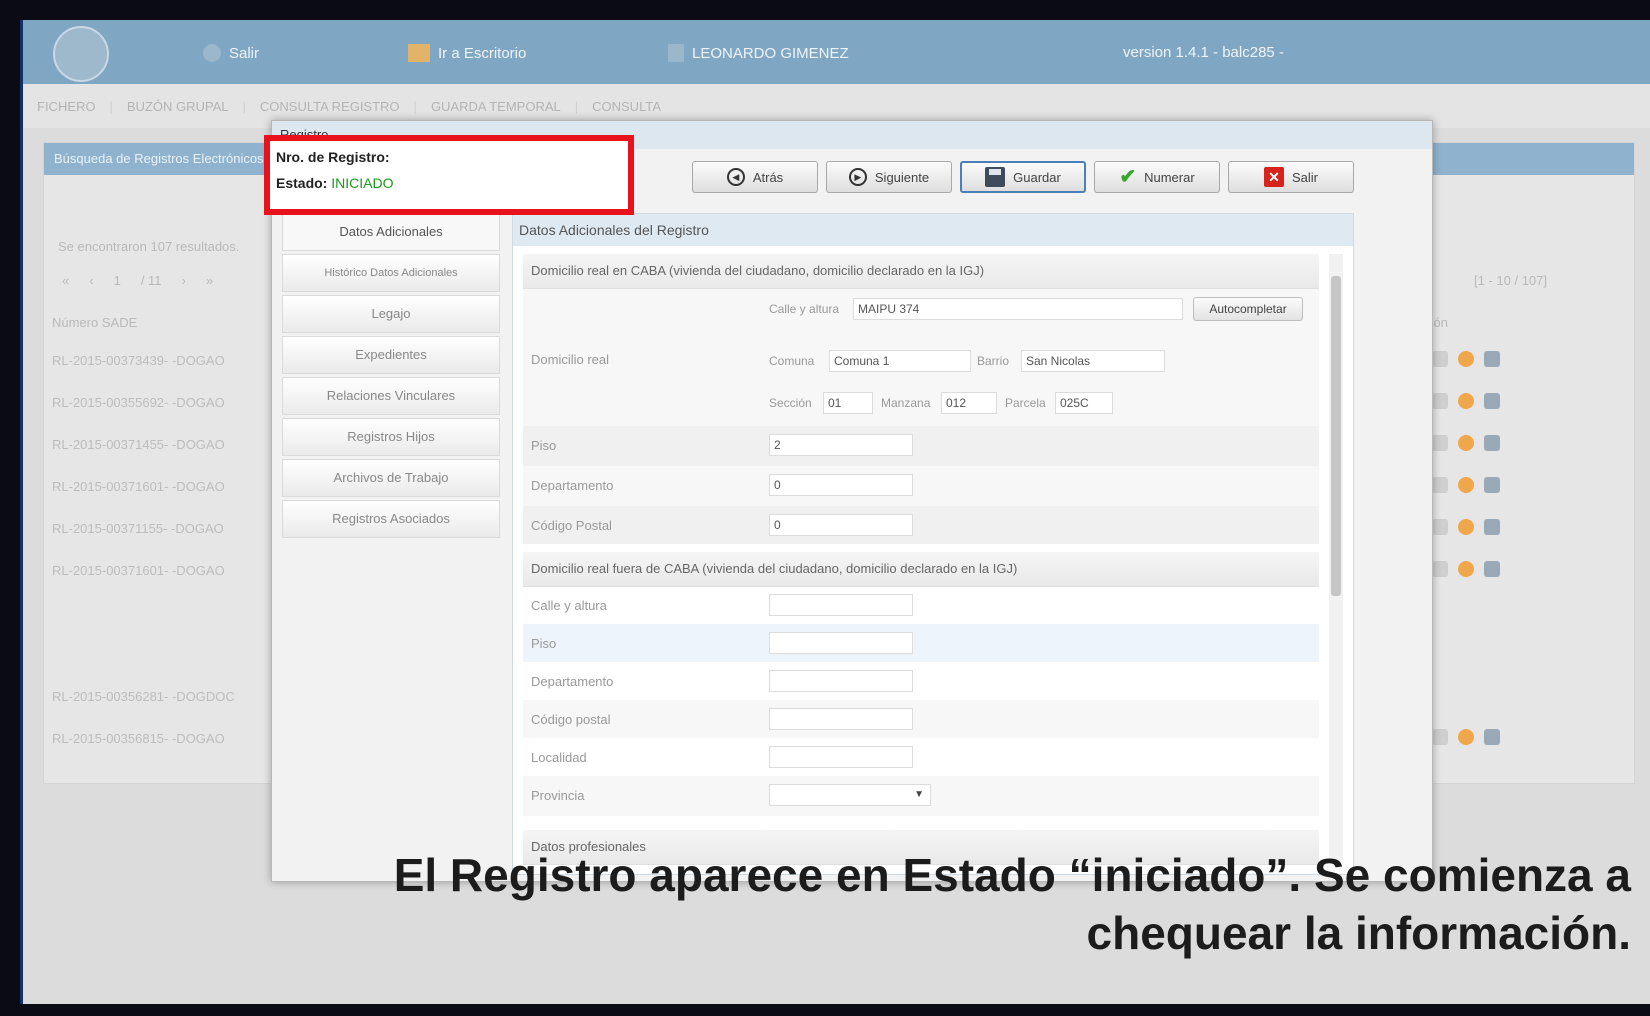  I want to click on atras-label: Atrás, so click(768, 177).